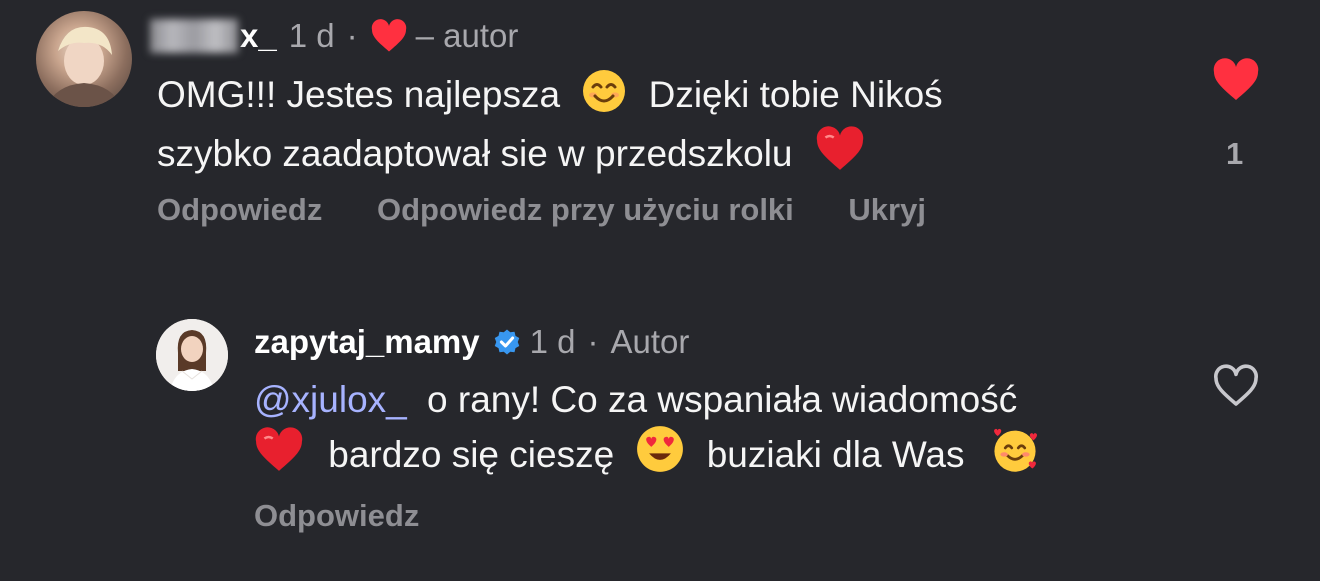 The image size is (1320, 581). Describe the element at coordinates (389, 36) in the screenshot. I see `author-liked-heart-icon` at that location.